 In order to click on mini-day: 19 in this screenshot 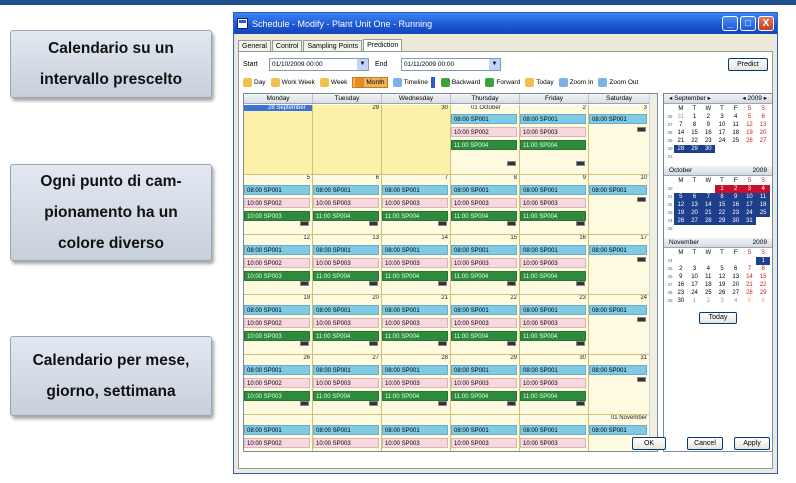, I will do `click(681, 213)`.